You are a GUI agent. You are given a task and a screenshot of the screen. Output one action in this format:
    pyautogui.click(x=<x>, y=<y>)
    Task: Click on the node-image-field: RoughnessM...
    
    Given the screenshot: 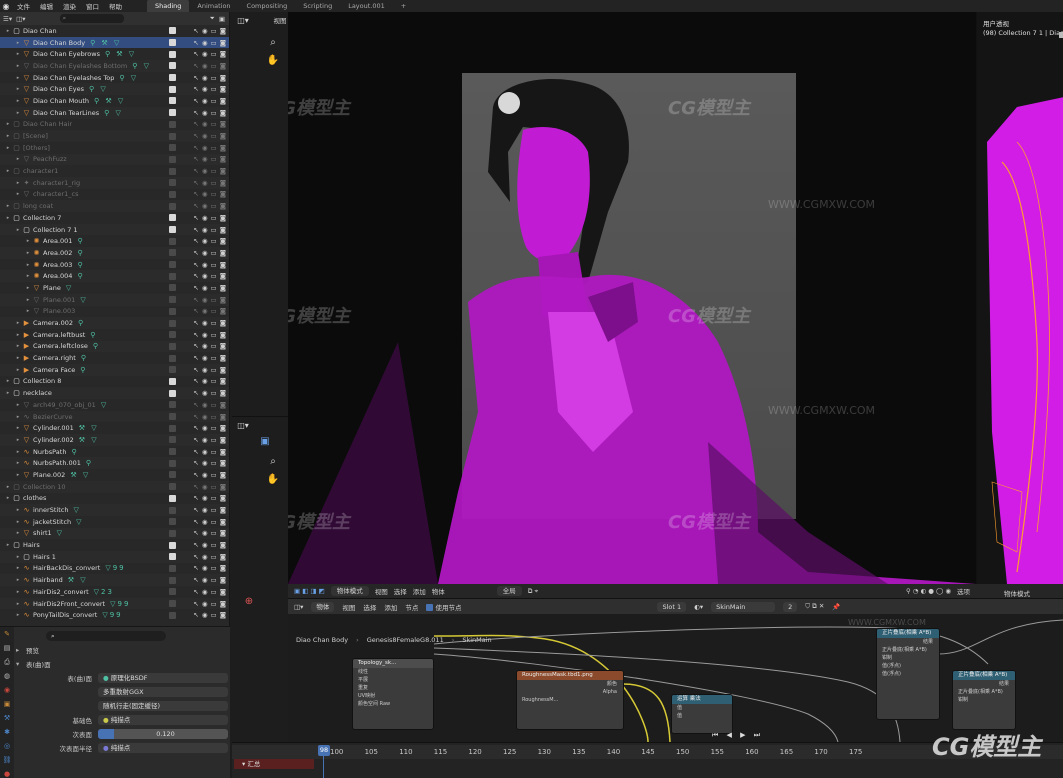 What is the action you would take?
    pyautogui.click(x=570, y=700)
    